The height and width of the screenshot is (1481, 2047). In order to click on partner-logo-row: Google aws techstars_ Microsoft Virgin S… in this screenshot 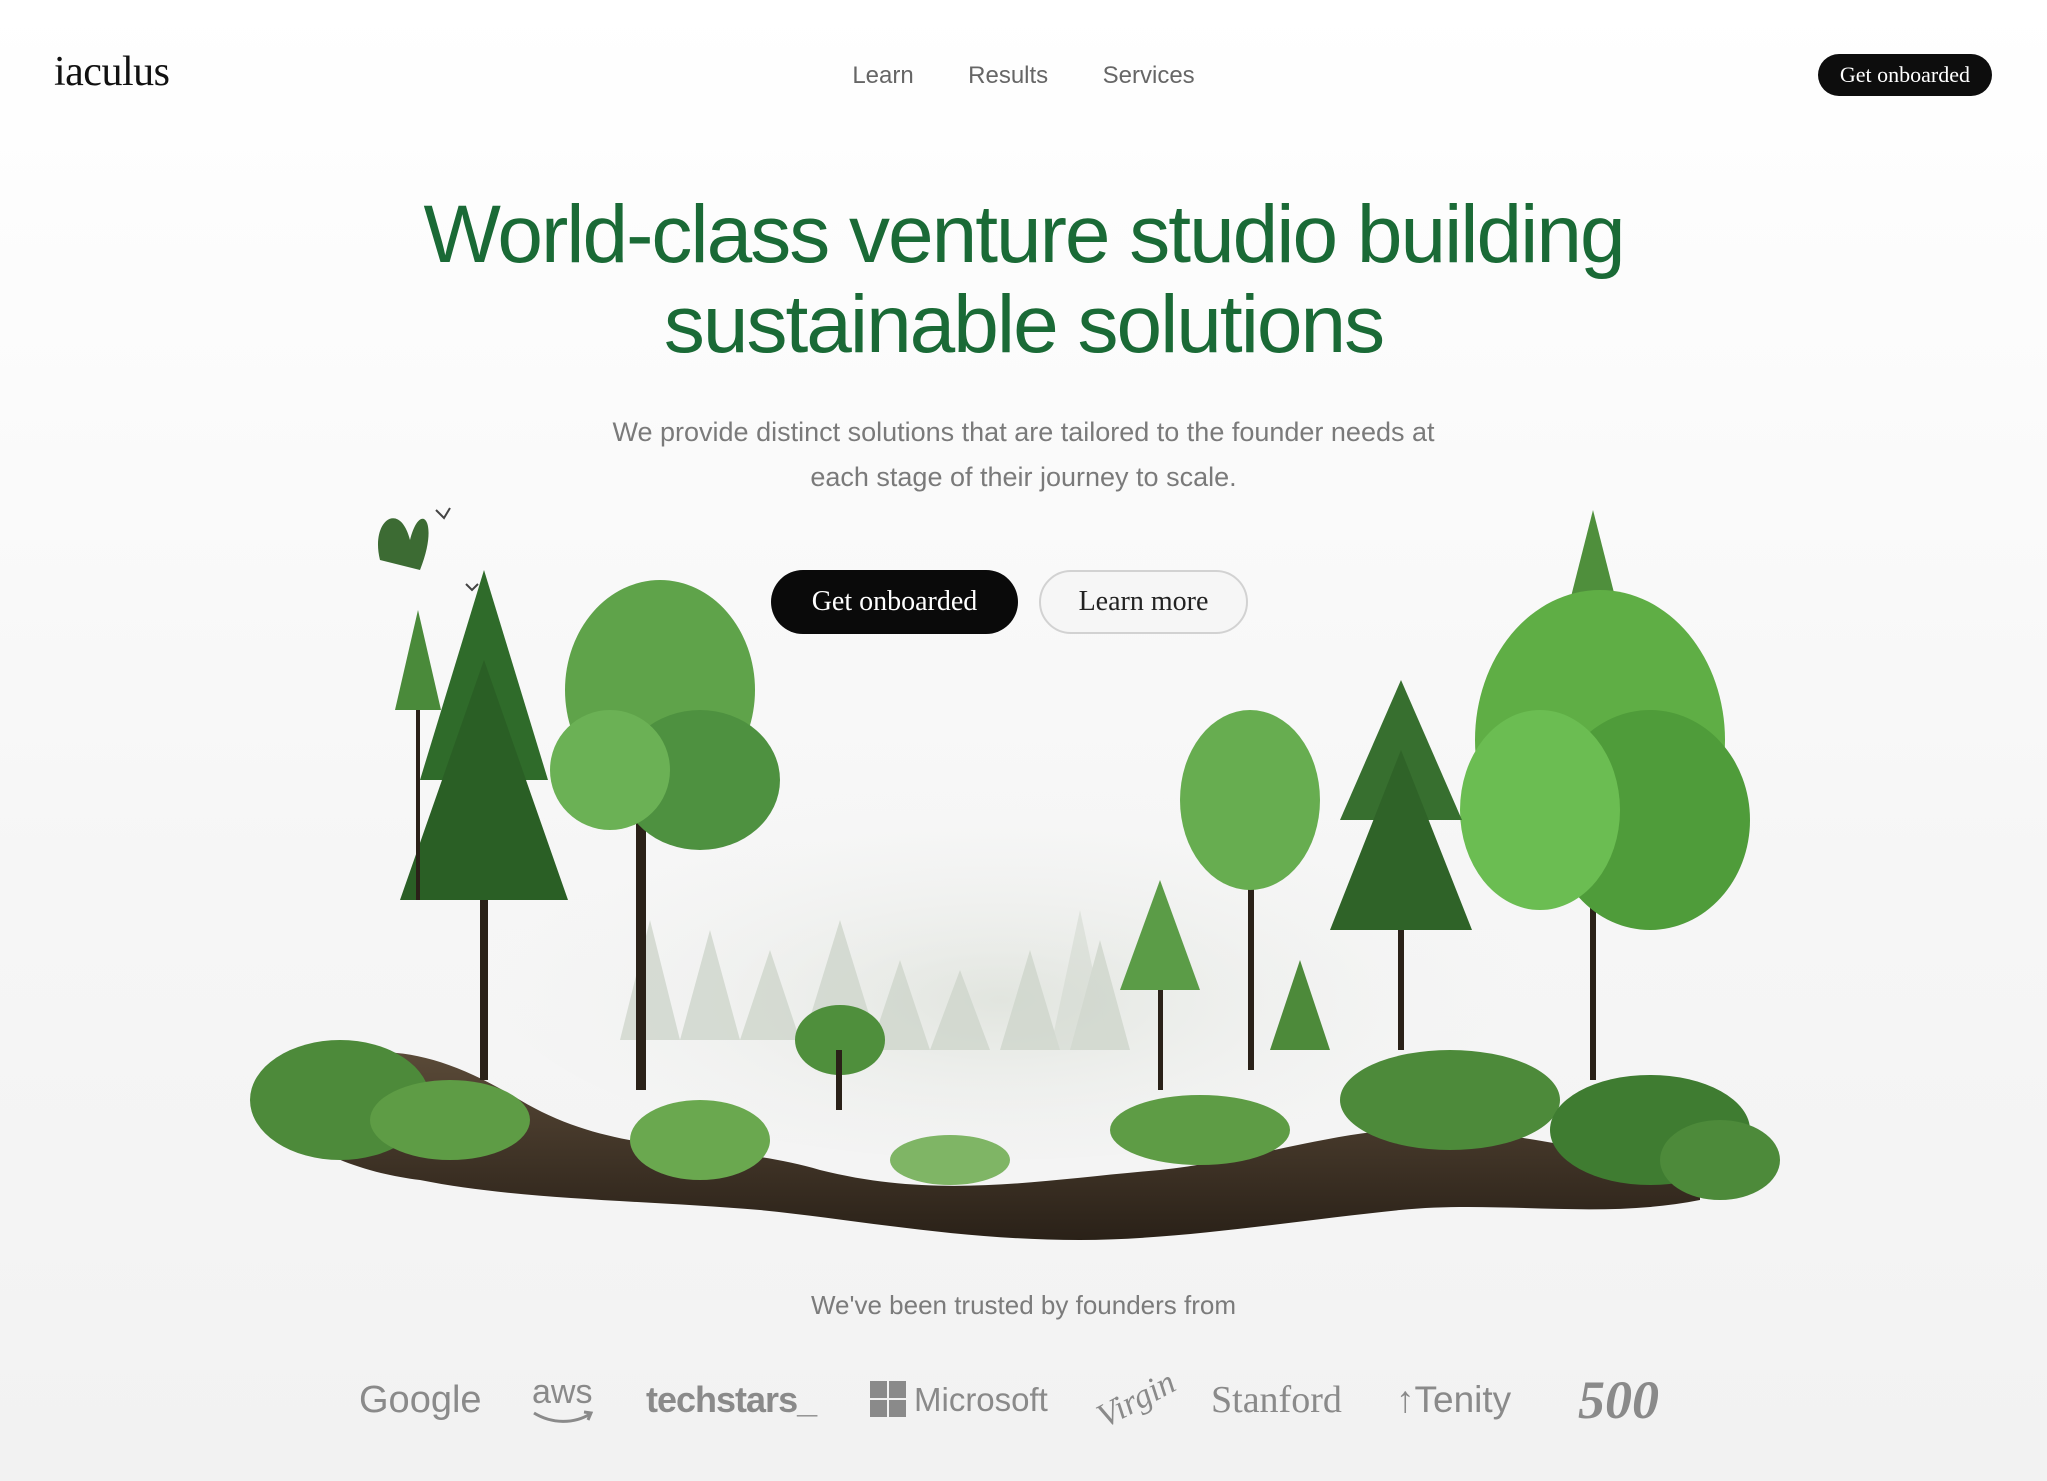, I will do `click(1023, 1400)`.